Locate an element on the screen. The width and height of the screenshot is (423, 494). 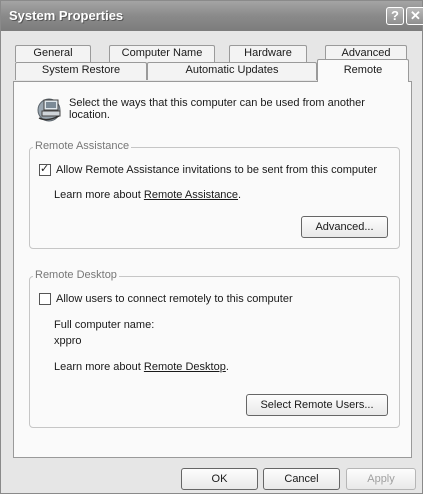
full-computer-name-label: Full computer name: is located at coordinates (104, 325).